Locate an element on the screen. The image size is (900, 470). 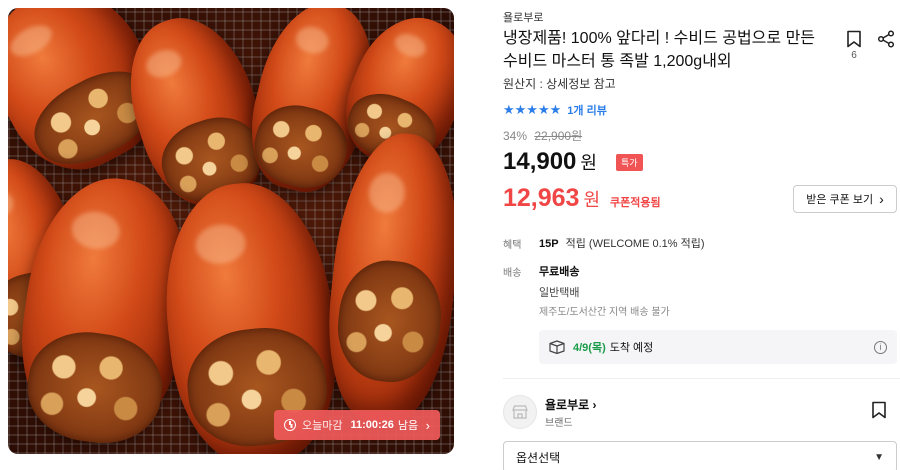
rating-row: ★★★★★ 1개 리뷰 is located at coordinates (555, 110).